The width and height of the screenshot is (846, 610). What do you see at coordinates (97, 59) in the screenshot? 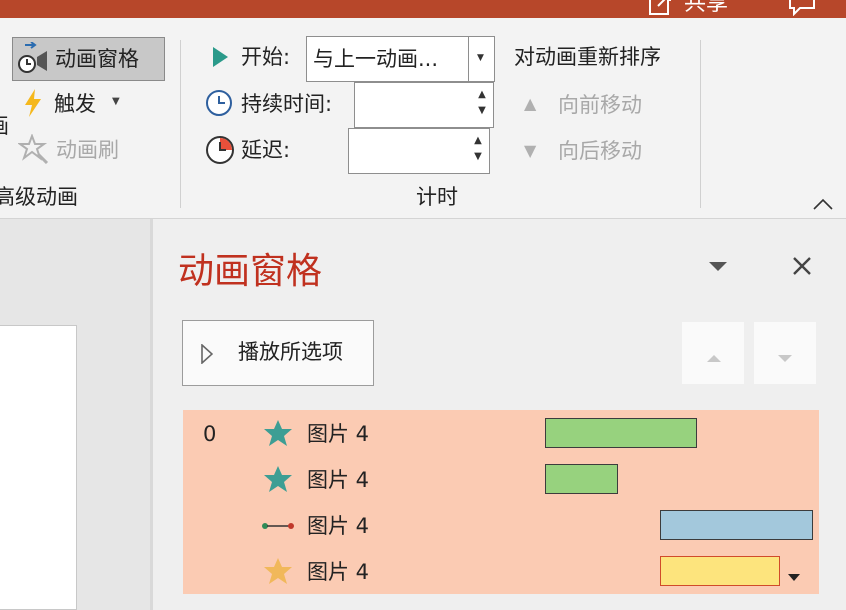
I see `animation-pane-label: 动画窗格` at bounding box center [97, 59].